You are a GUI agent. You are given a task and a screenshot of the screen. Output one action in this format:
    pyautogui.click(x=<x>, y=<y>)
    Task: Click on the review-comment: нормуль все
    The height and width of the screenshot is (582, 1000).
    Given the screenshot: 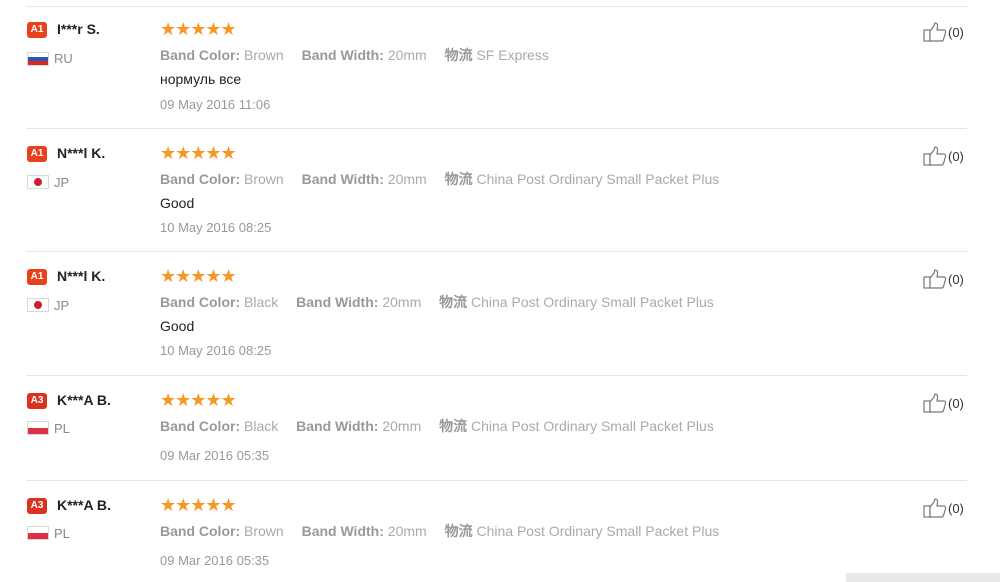 What is the action you would take?
    pyautogui.click(x=201, y=79)
    